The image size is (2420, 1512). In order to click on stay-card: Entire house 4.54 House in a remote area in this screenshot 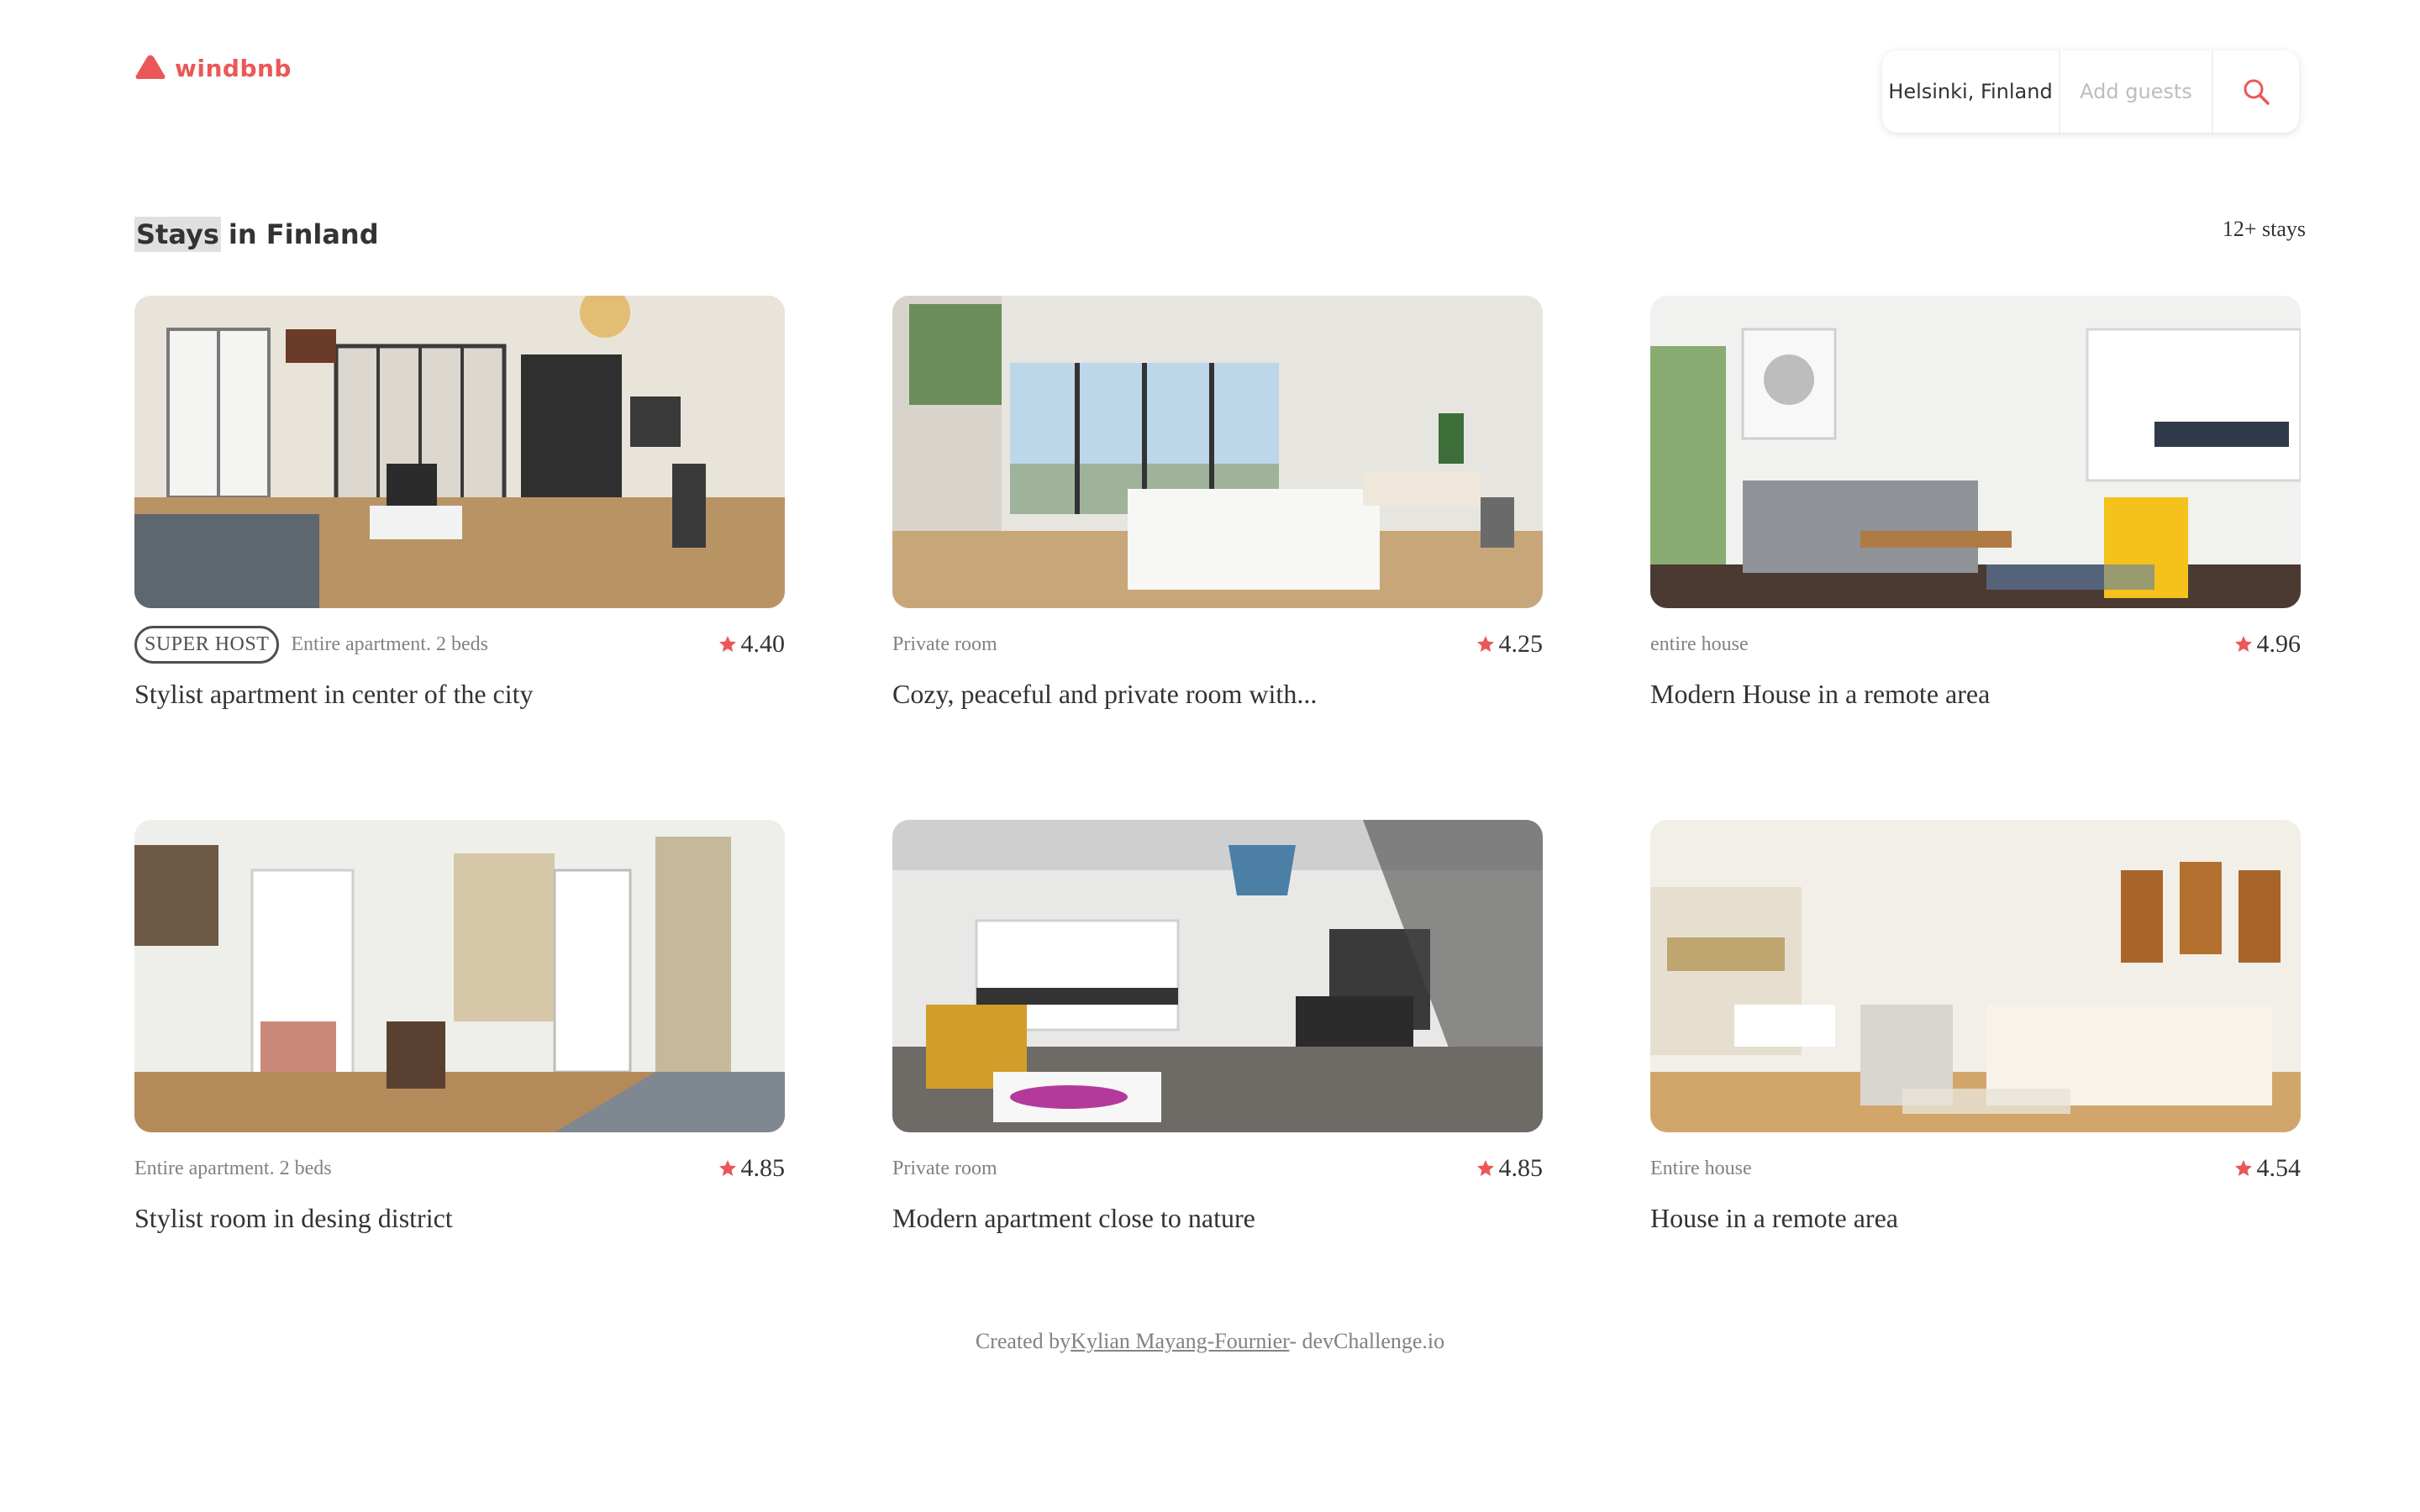, I will do `click(1976, 1027)`.